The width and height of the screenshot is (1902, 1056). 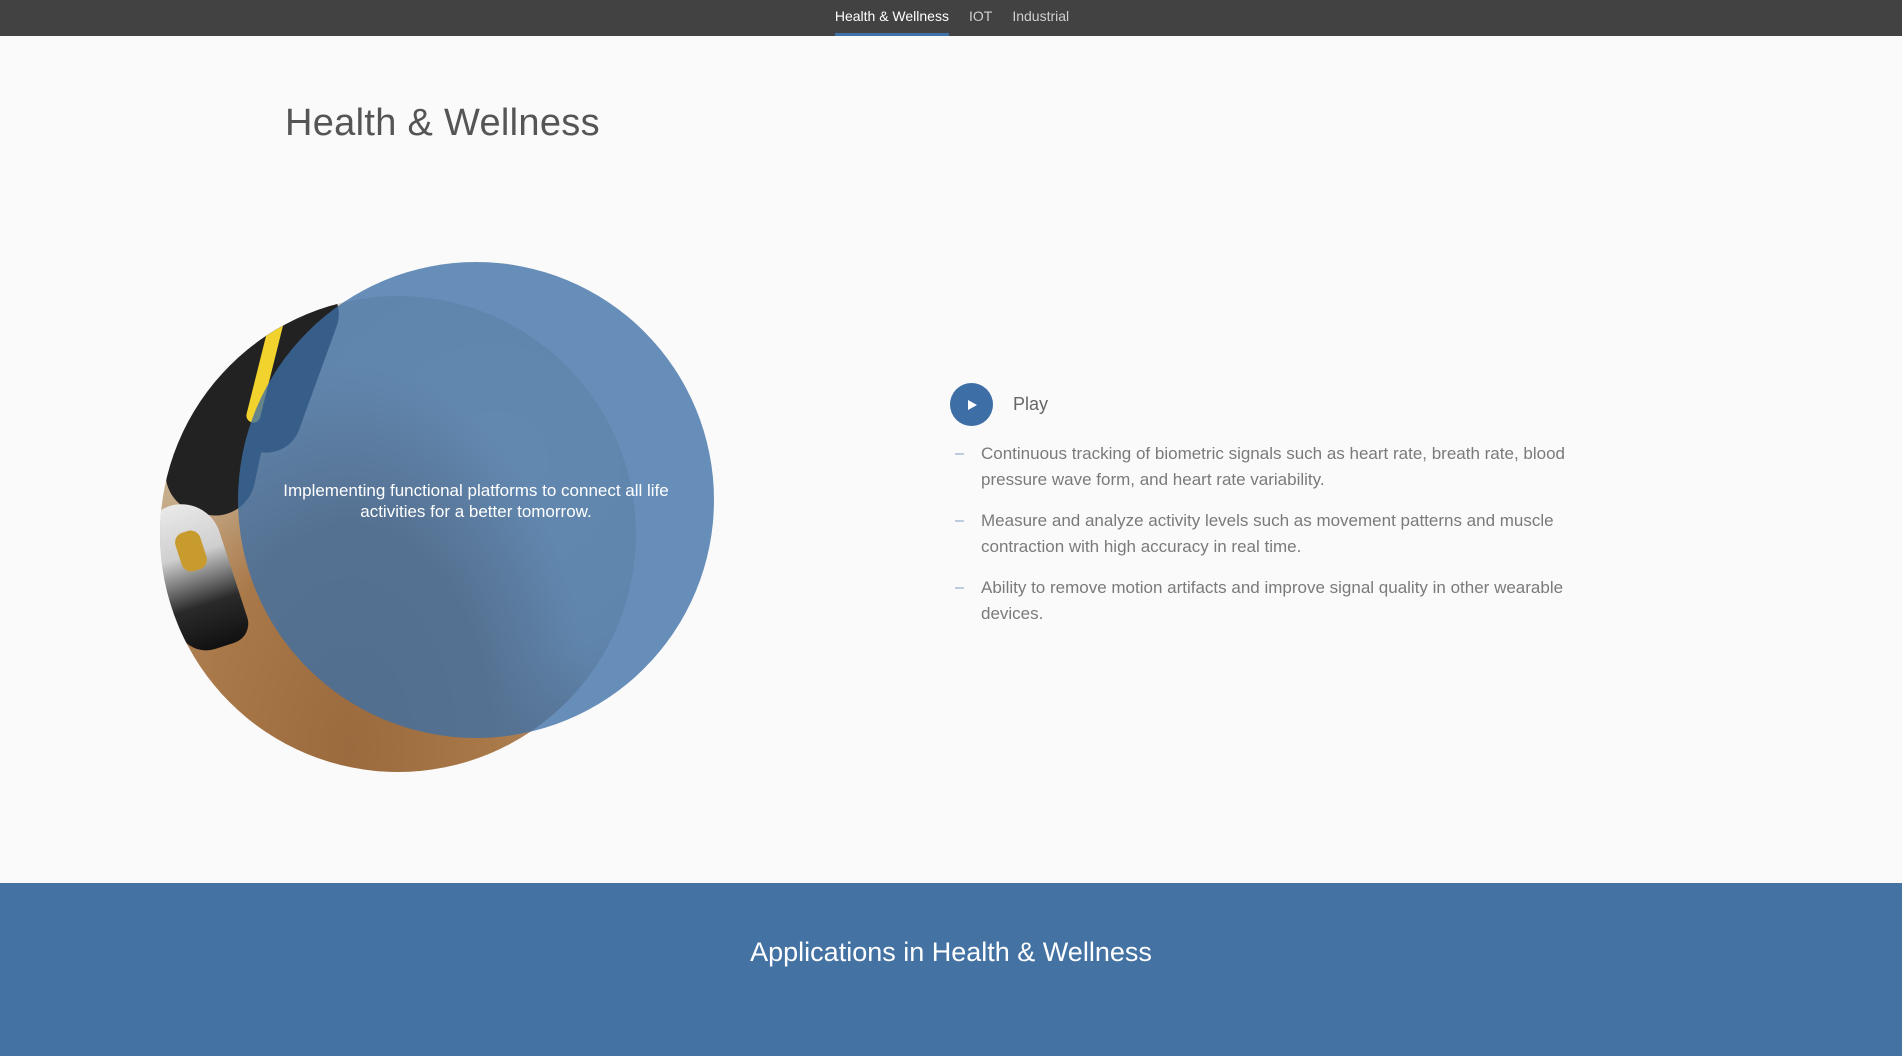 What do you see at coordinates (892, 18) in the screenshot?
I see `tab-health-wellness: Health & Wellness` at bounding box center [892, 18].